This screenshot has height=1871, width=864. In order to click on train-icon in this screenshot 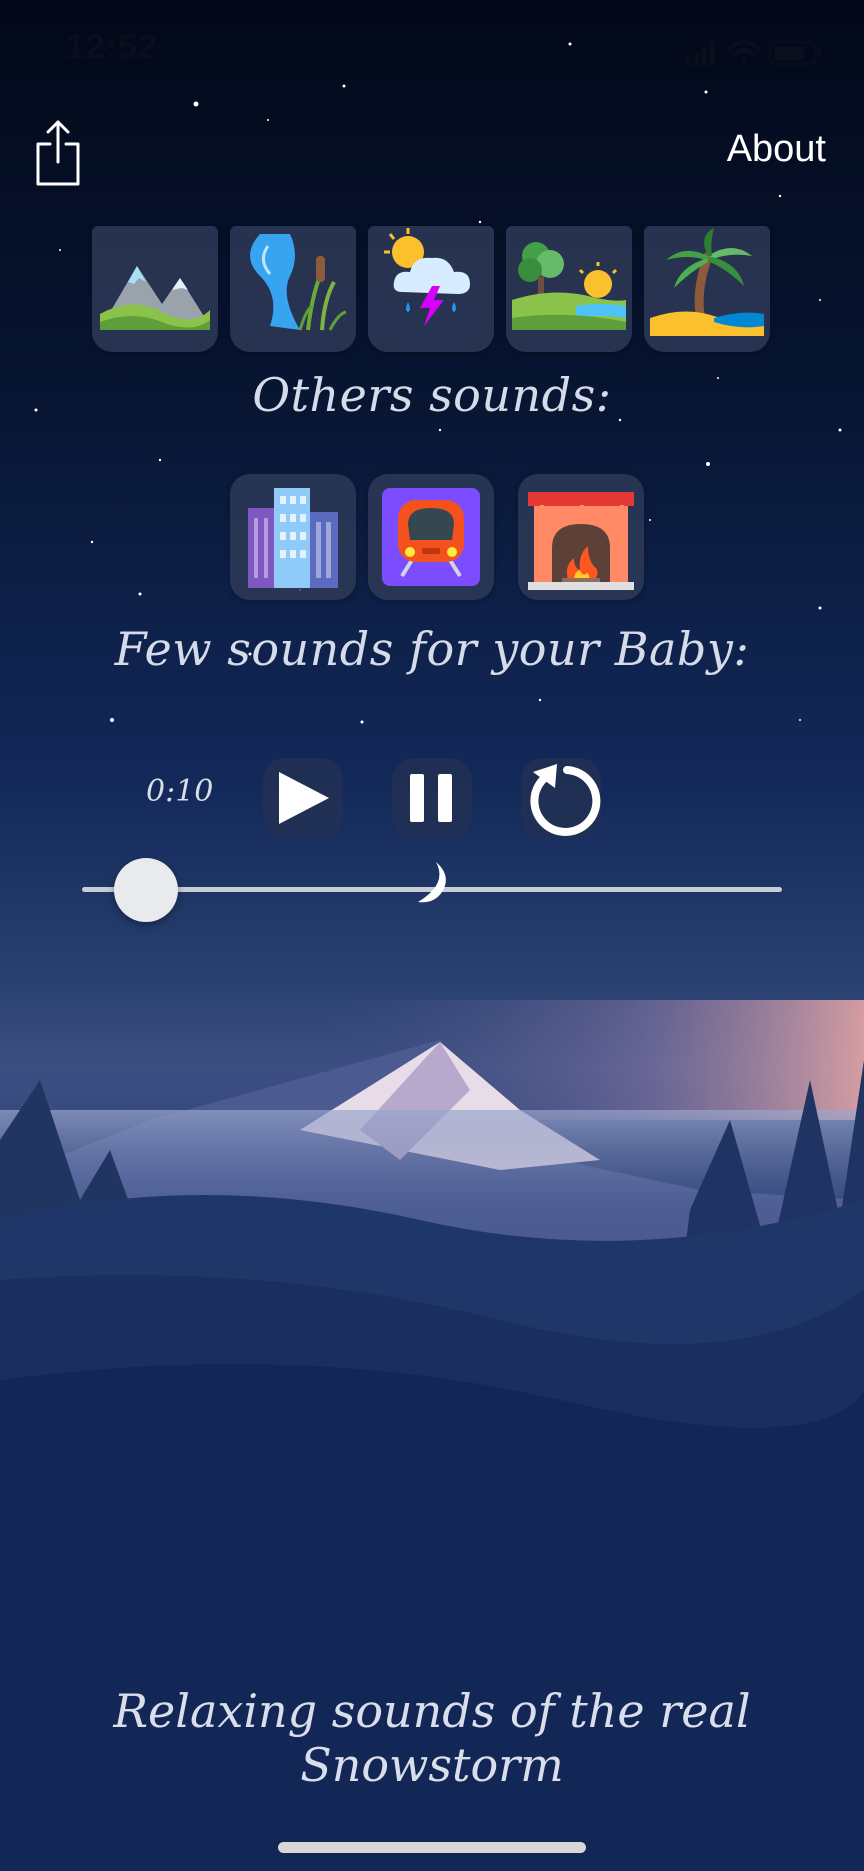, I will do `click(431, 537)`.